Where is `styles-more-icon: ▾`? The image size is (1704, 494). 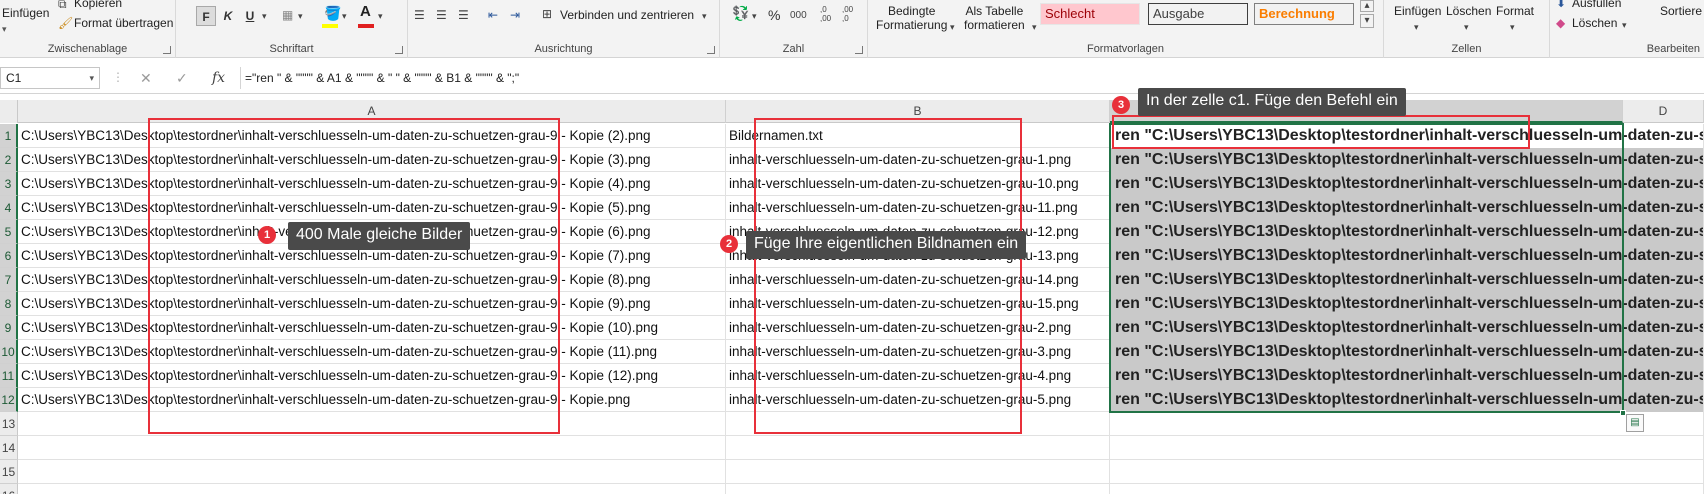
styles-more-icon: ▾ is located at coordinates (1367, 21).